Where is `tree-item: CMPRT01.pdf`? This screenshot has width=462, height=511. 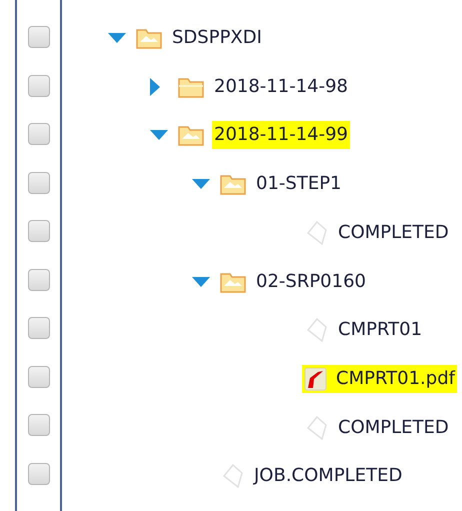
tree-item: CMPRT01.pdf is located at coordinates (379, 378).